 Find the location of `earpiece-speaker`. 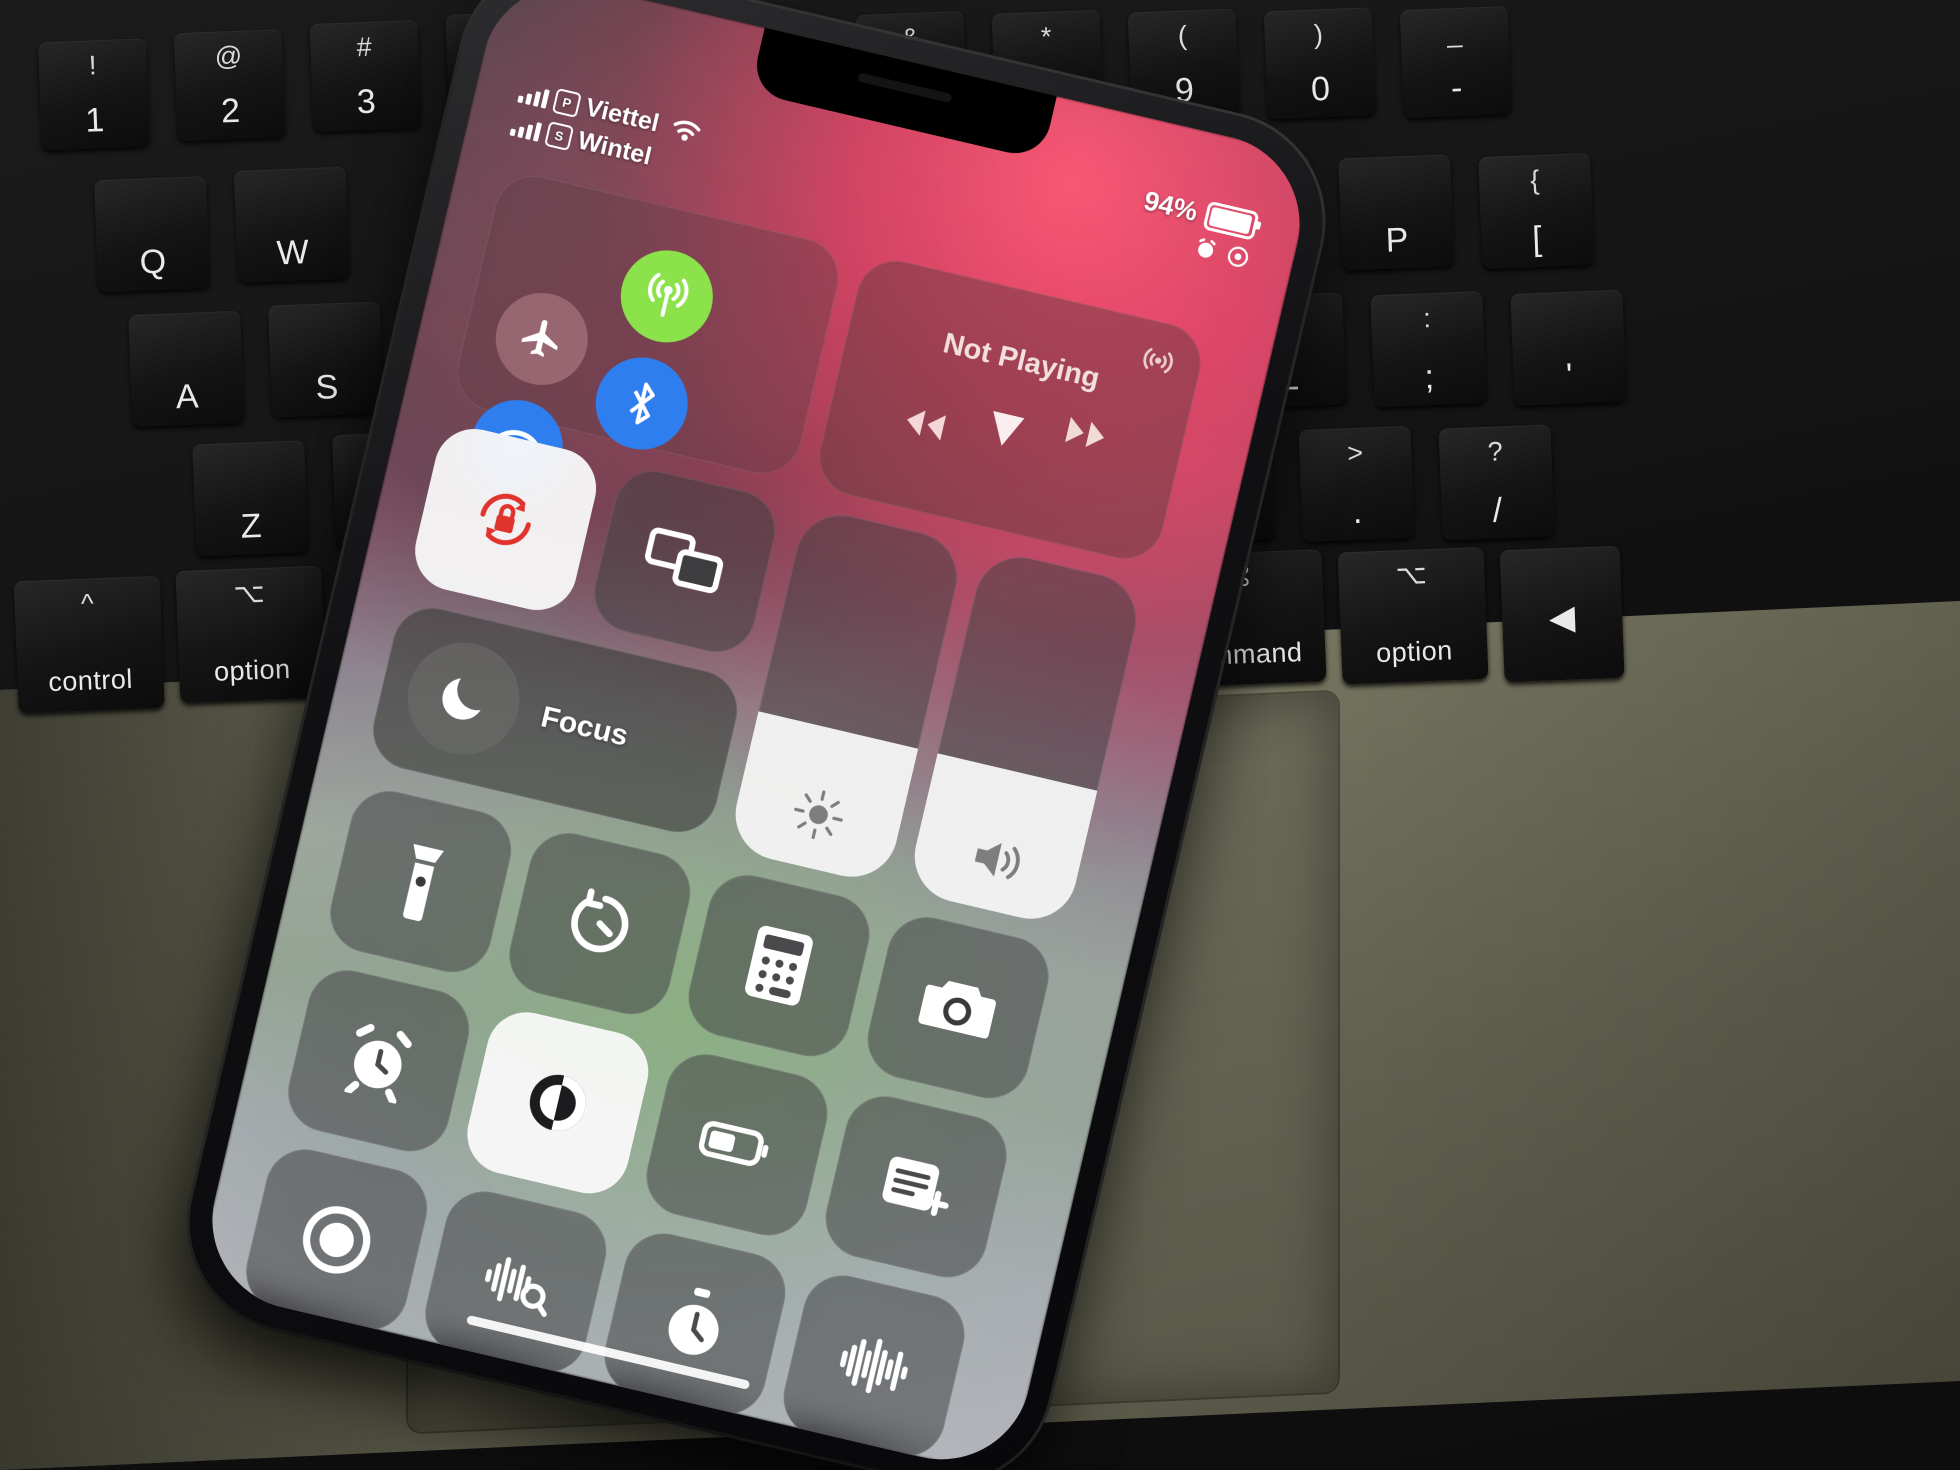

earpiece-speaker is located at coordinates (905, 88).